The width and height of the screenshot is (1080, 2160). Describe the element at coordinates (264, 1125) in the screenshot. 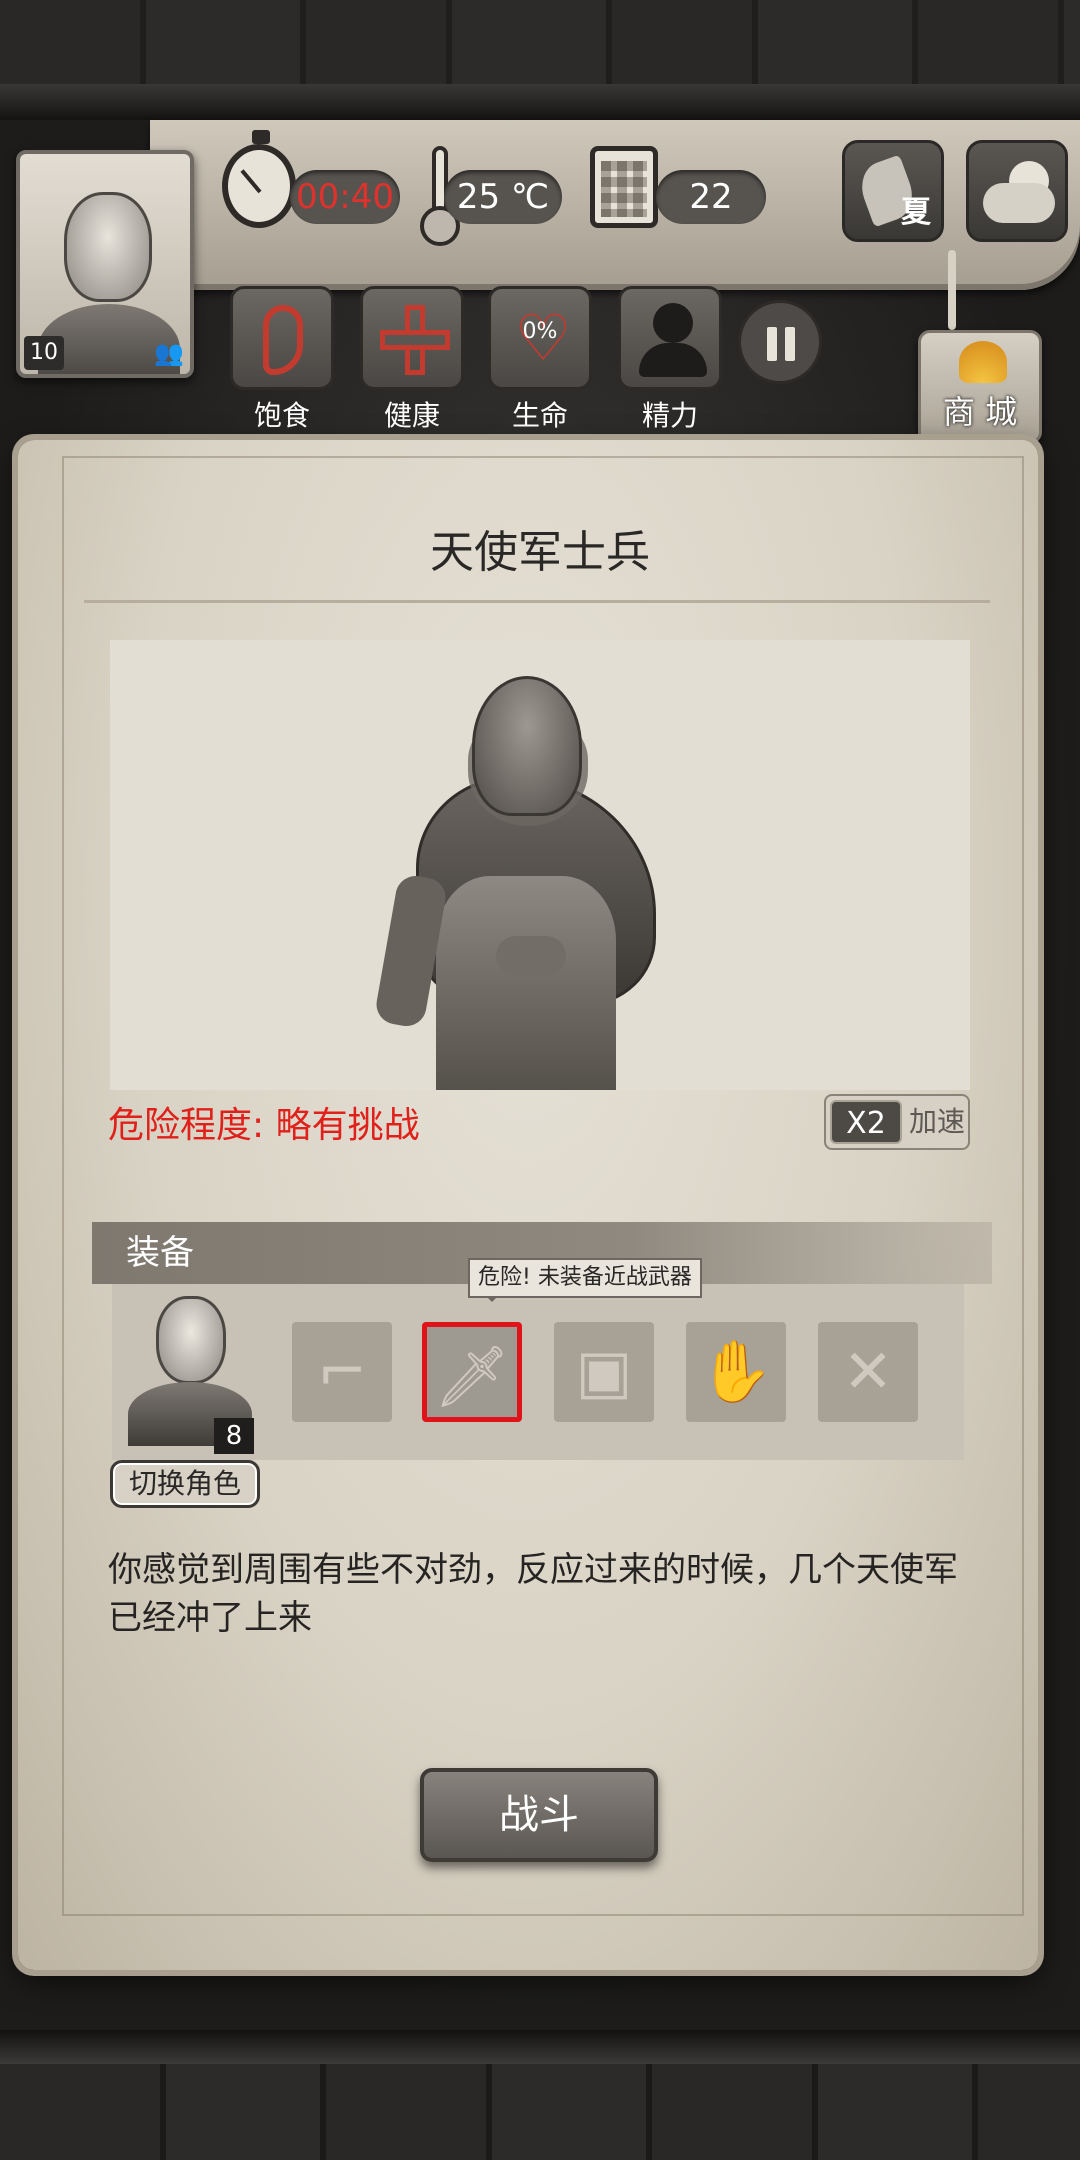

I see `danger-level: 危险程度: 略有挑战` at that location.